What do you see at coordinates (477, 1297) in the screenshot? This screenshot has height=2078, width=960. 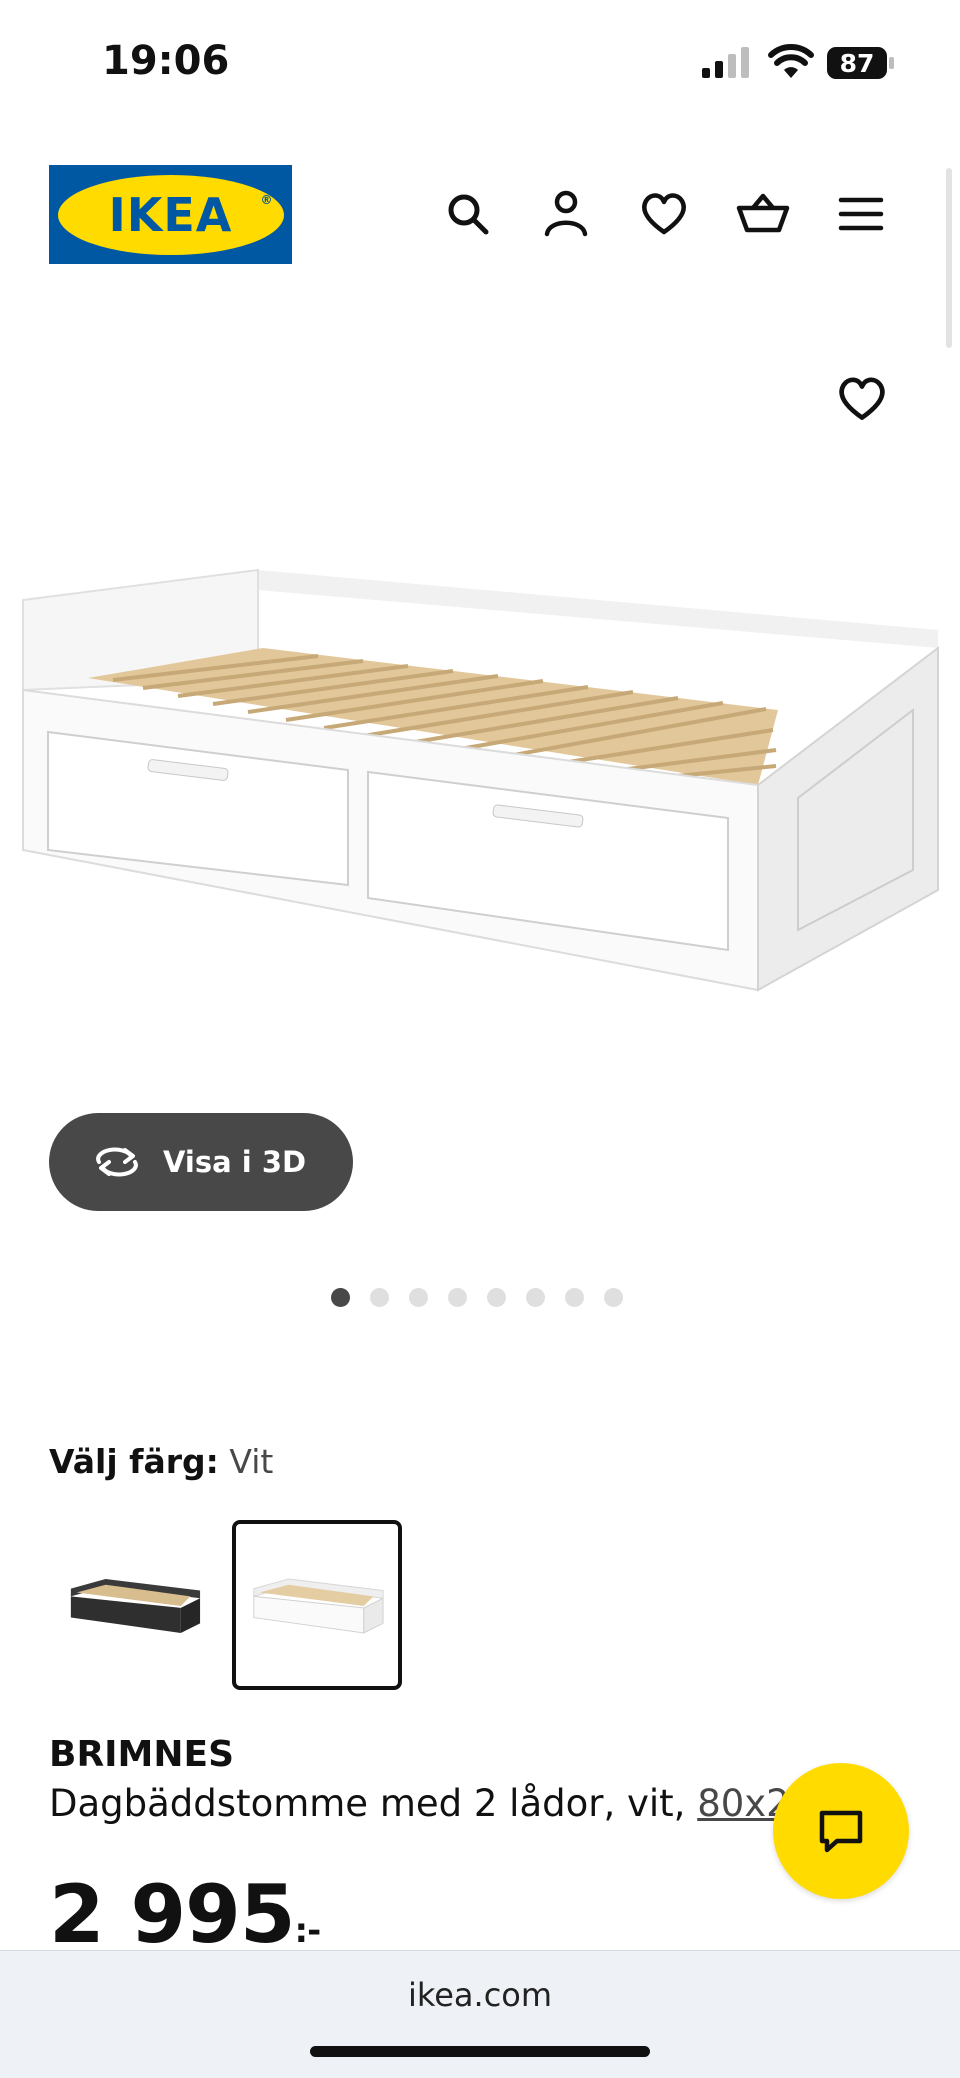 I see `image-pagination` at bounding box center [477, 1297].